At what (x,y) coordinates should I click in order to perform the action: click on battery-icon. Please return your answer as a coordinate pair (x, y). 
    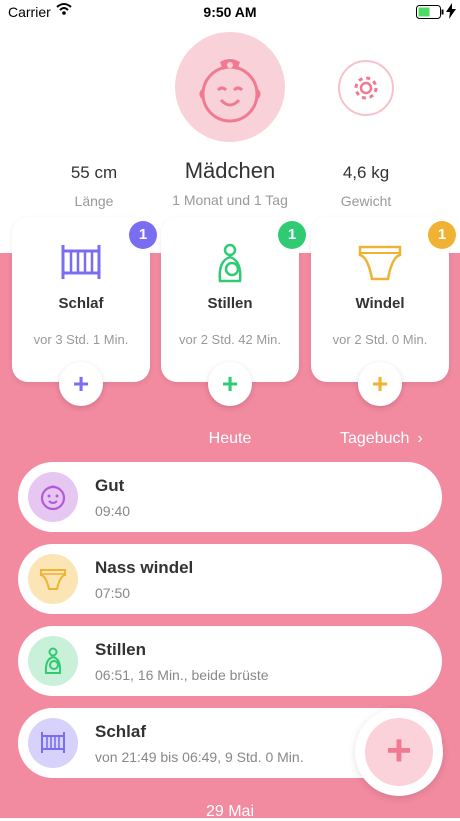
    Looking at the image, I should click on (430, 12).